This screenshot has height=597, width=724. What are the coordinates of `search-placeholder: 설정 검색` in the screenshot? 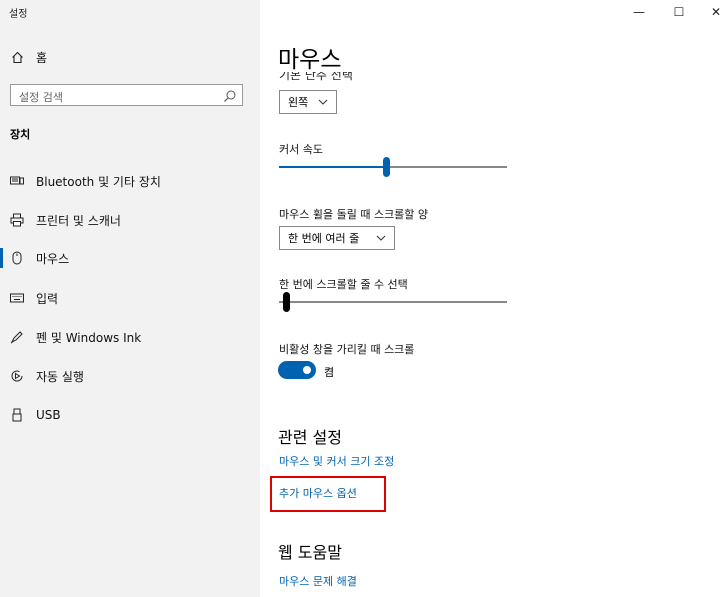 It's located at (41, 97).